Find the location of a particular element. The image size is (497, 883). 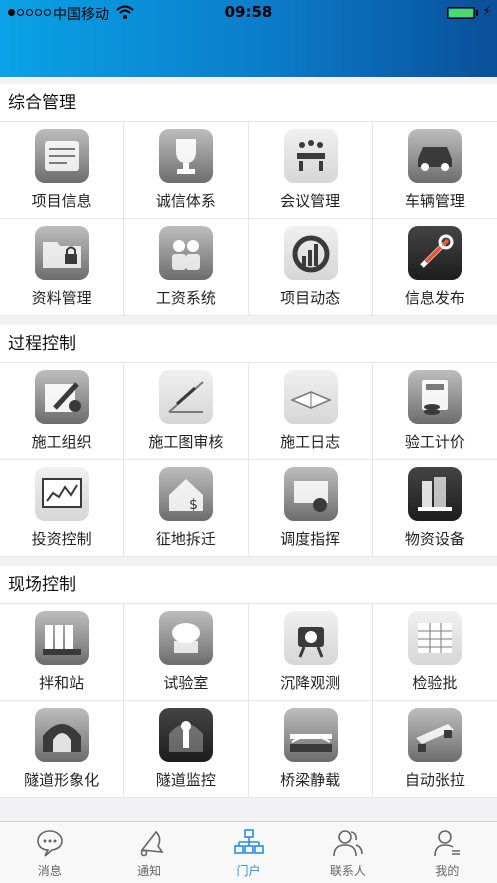

module-tile: 自动张拉 is located at coordinates (434, 749).